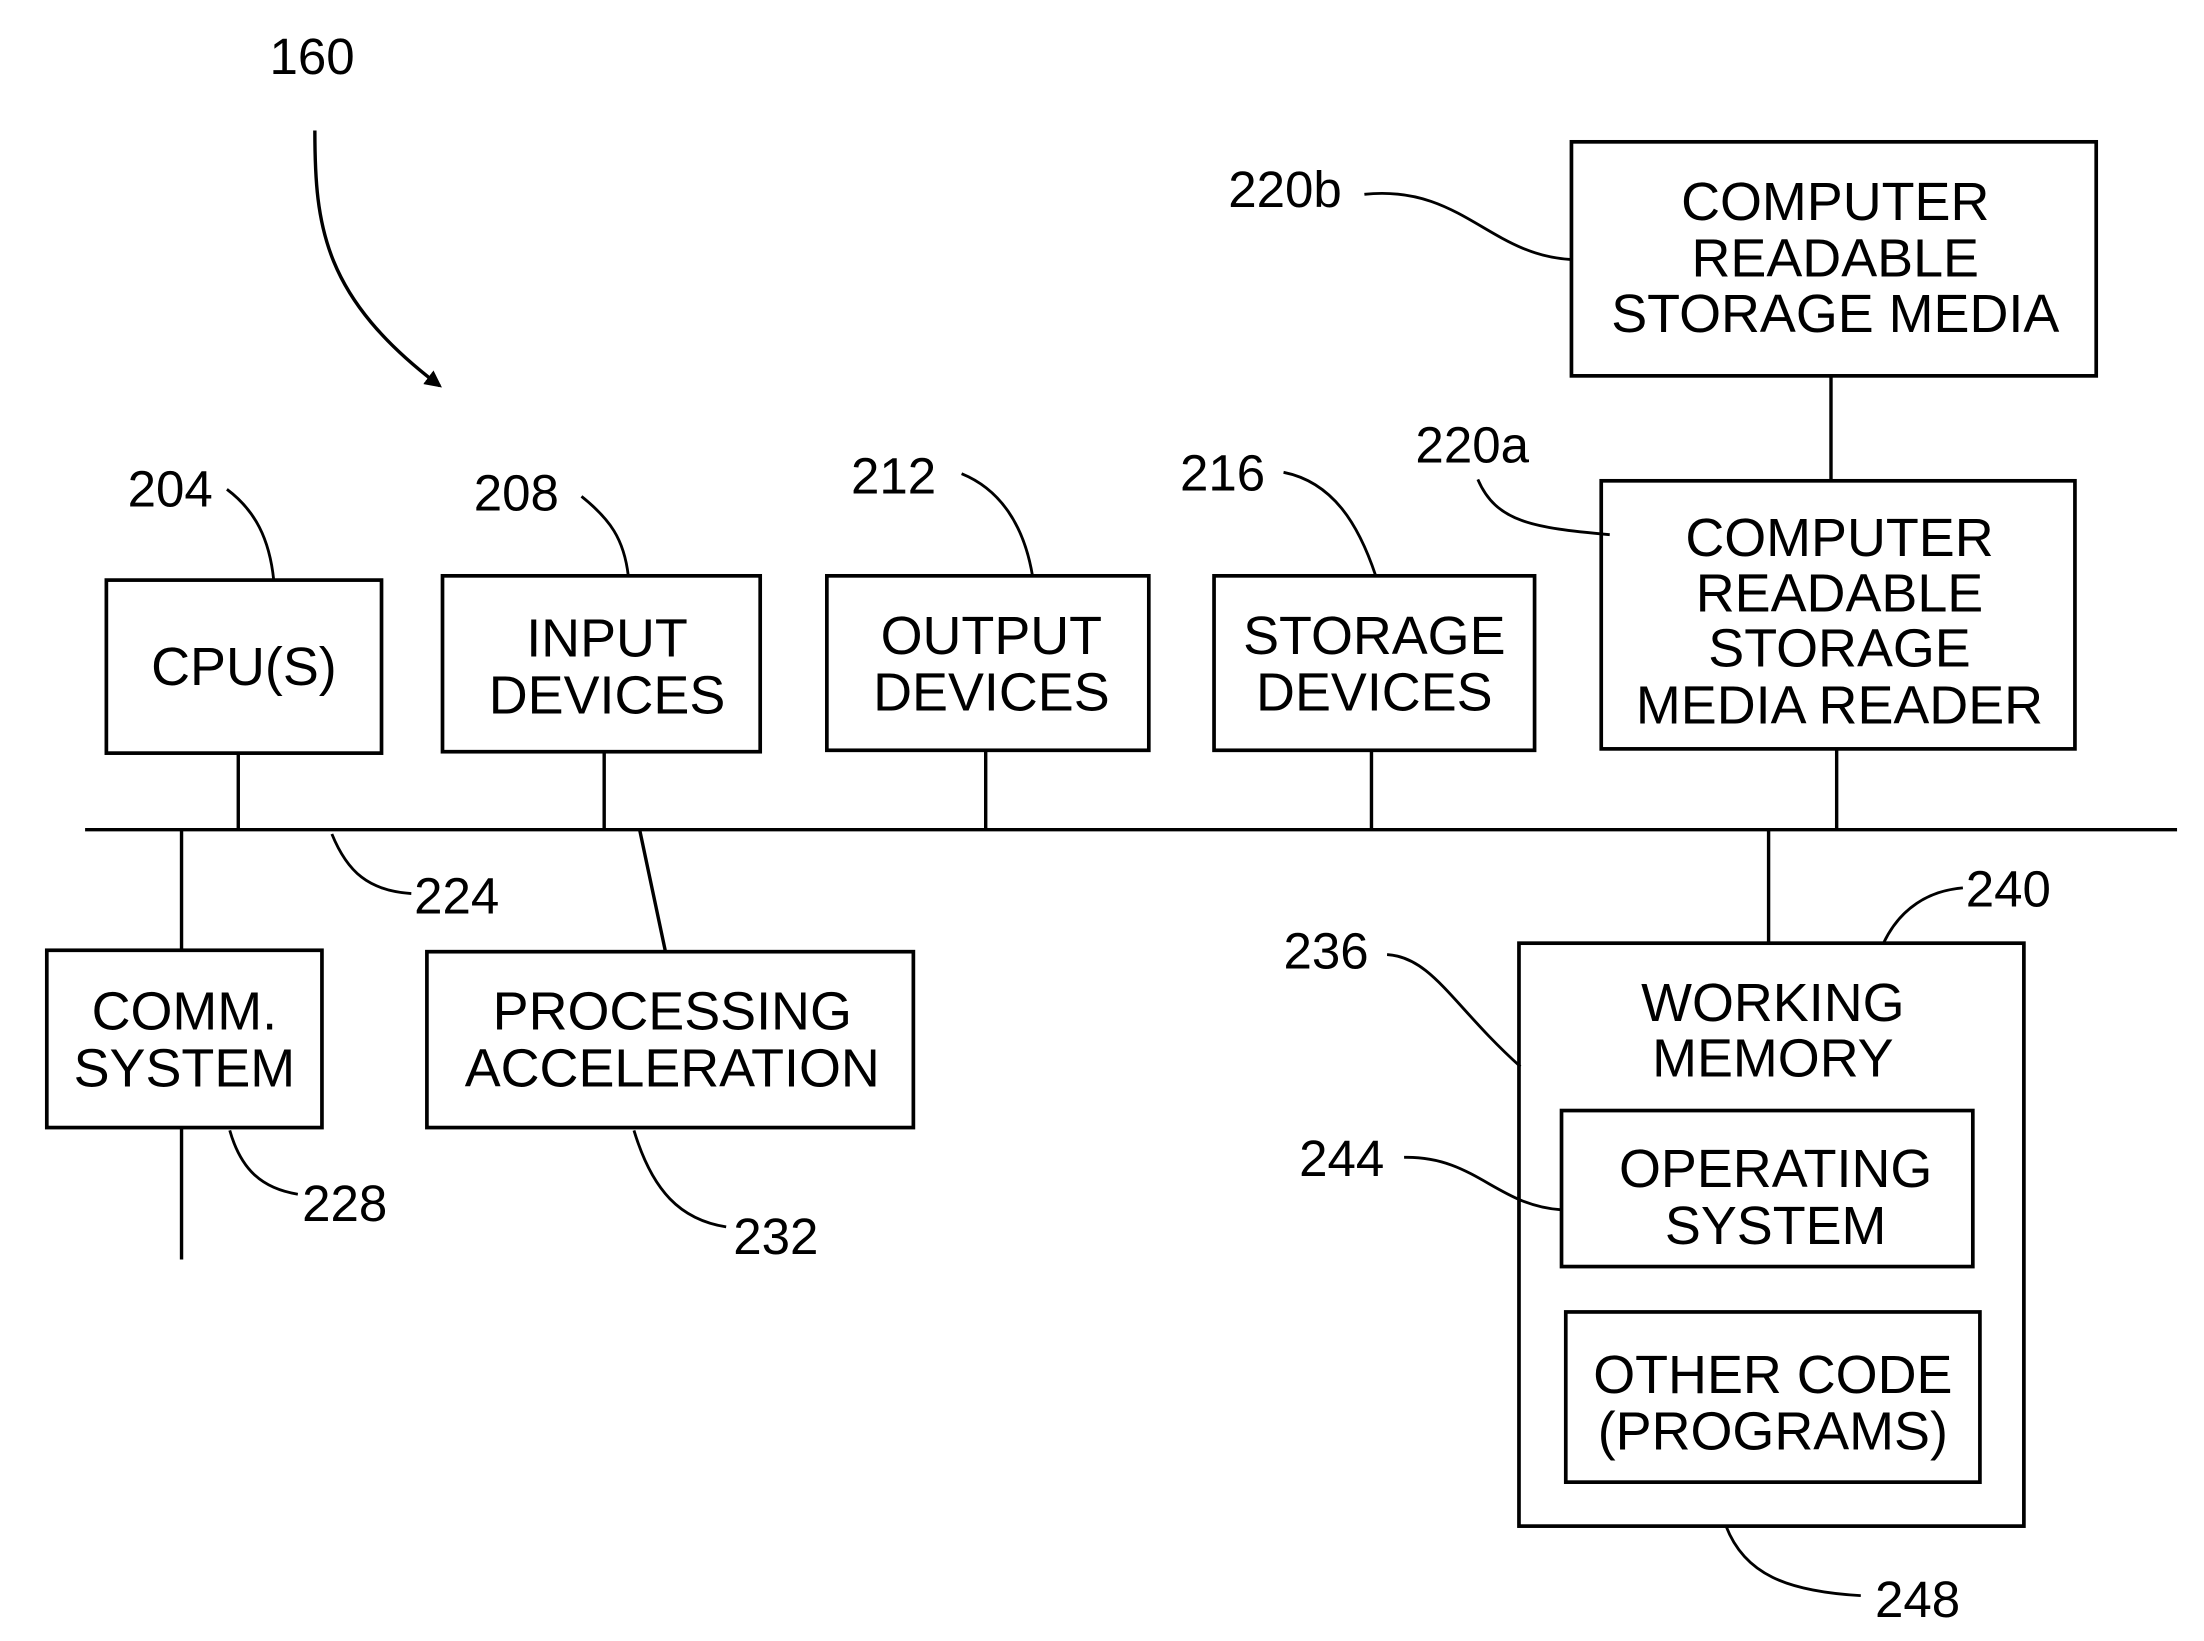 The width and height of the screenshot is (2204, 1641). Describe the element at coordinates (185, 1068) in the screenshot. I see `comm-label-line2: SYSTEM` at that location.